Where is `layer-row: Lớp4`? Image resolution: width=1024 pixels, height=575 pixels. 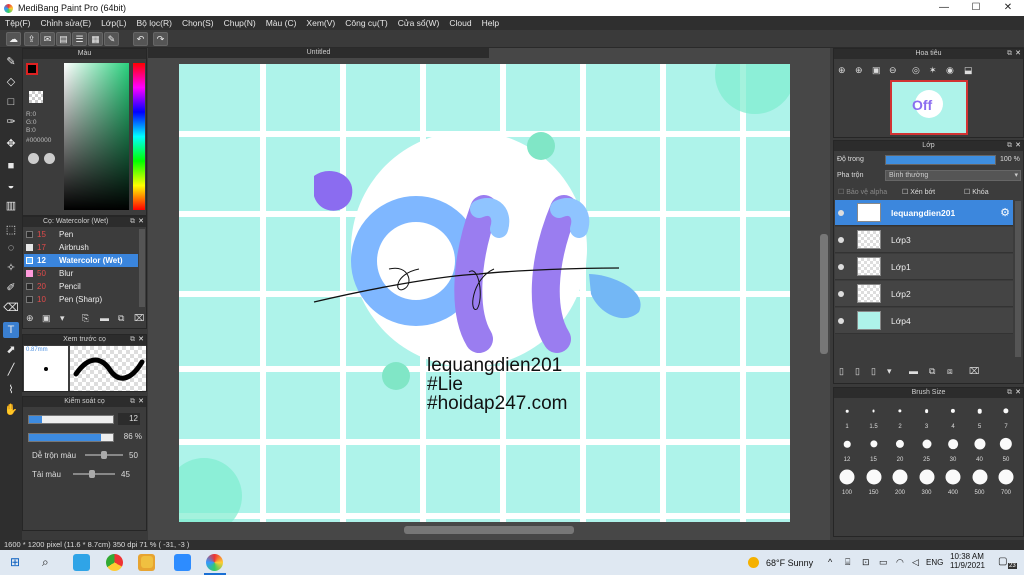 layer-row: Lớp4 is located at coordinates (924, 321).